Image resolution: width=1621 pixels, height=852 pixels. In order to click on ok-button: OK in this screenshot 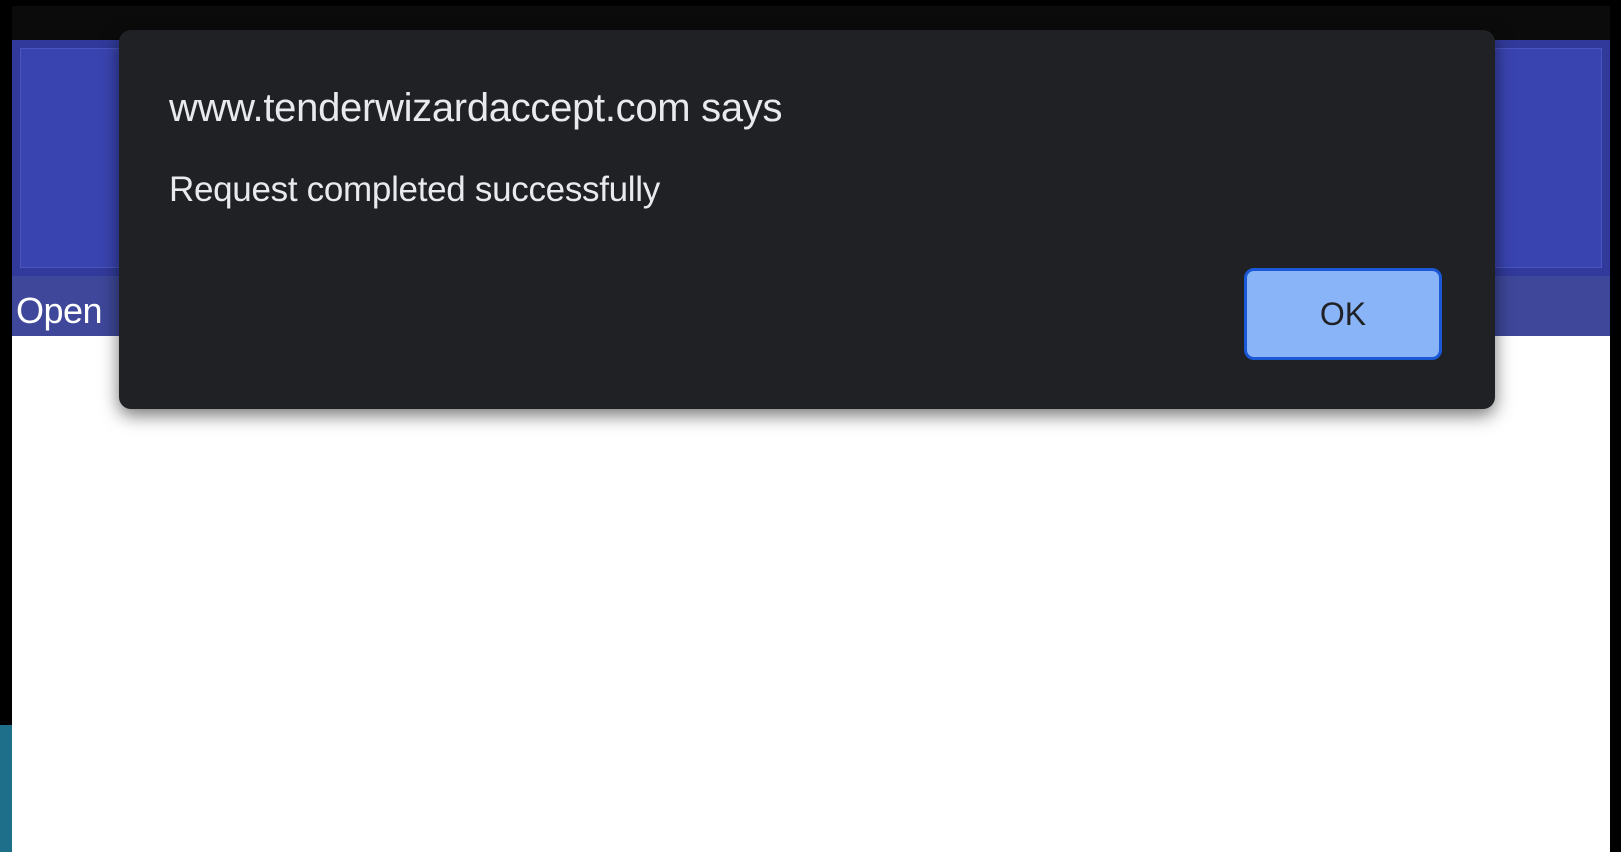, I will do `click(1343, 314)`.